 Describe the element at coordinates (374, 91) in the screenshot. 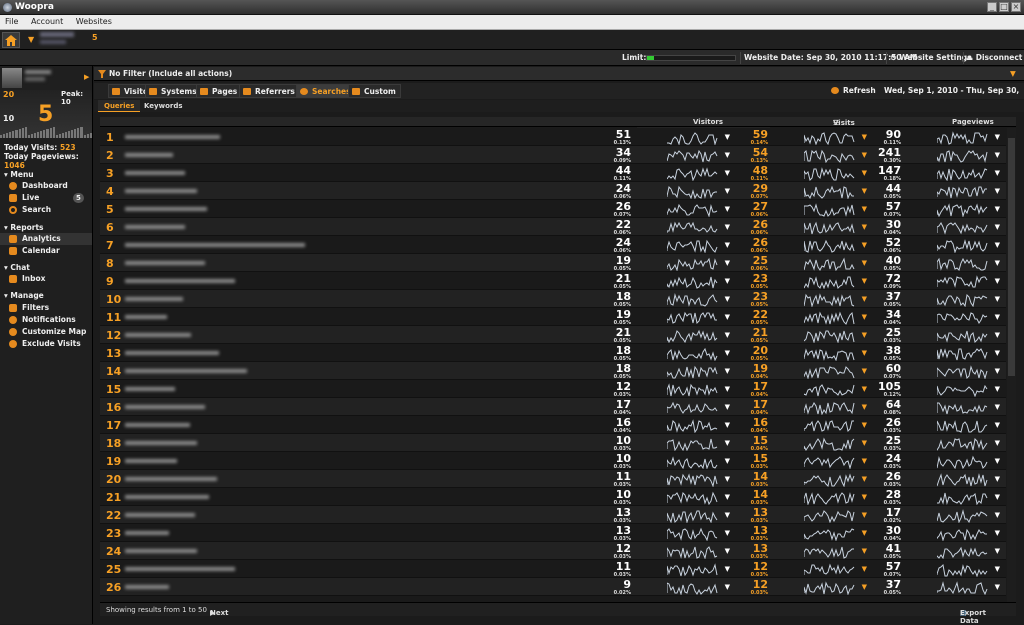

I see `tab-custom: Custom` at that location.